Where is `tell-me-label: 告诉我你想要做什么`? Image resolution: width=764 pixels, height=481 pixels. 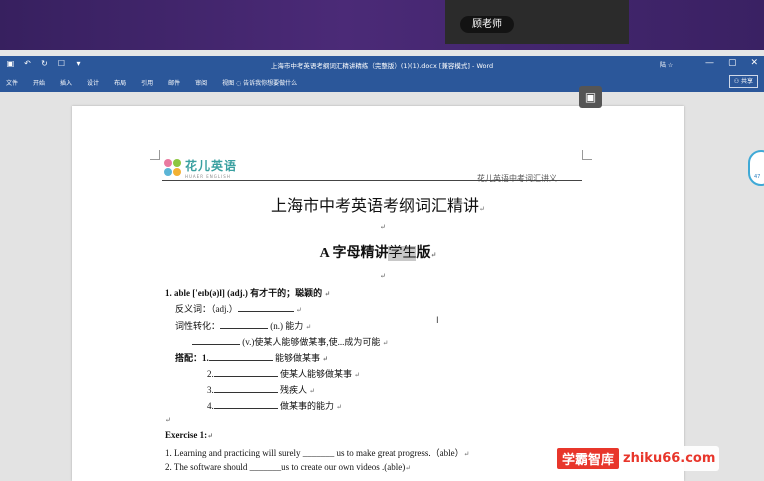 tell-me-label: 告诉我你想要做什么 is located at coordinates (270, 83).